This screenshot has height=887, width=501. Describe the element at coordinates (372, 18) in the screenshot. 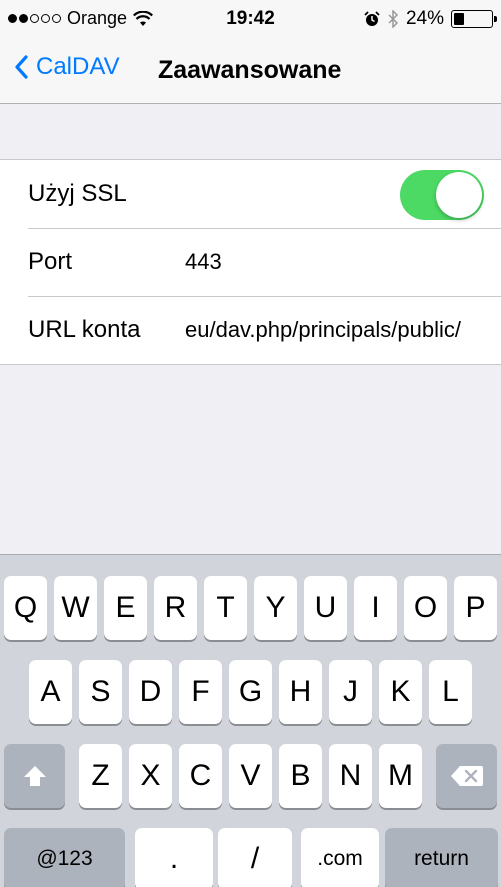

I see `alarm-icon` at that location.